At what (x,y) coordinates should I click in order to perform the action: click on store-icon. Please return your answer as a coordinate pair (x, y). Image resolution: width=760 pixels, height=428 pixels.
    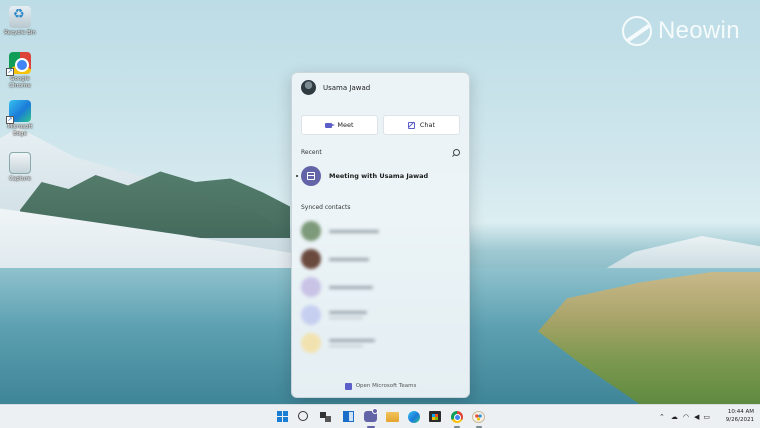
    Looking at the image, I should click on (435, 416).